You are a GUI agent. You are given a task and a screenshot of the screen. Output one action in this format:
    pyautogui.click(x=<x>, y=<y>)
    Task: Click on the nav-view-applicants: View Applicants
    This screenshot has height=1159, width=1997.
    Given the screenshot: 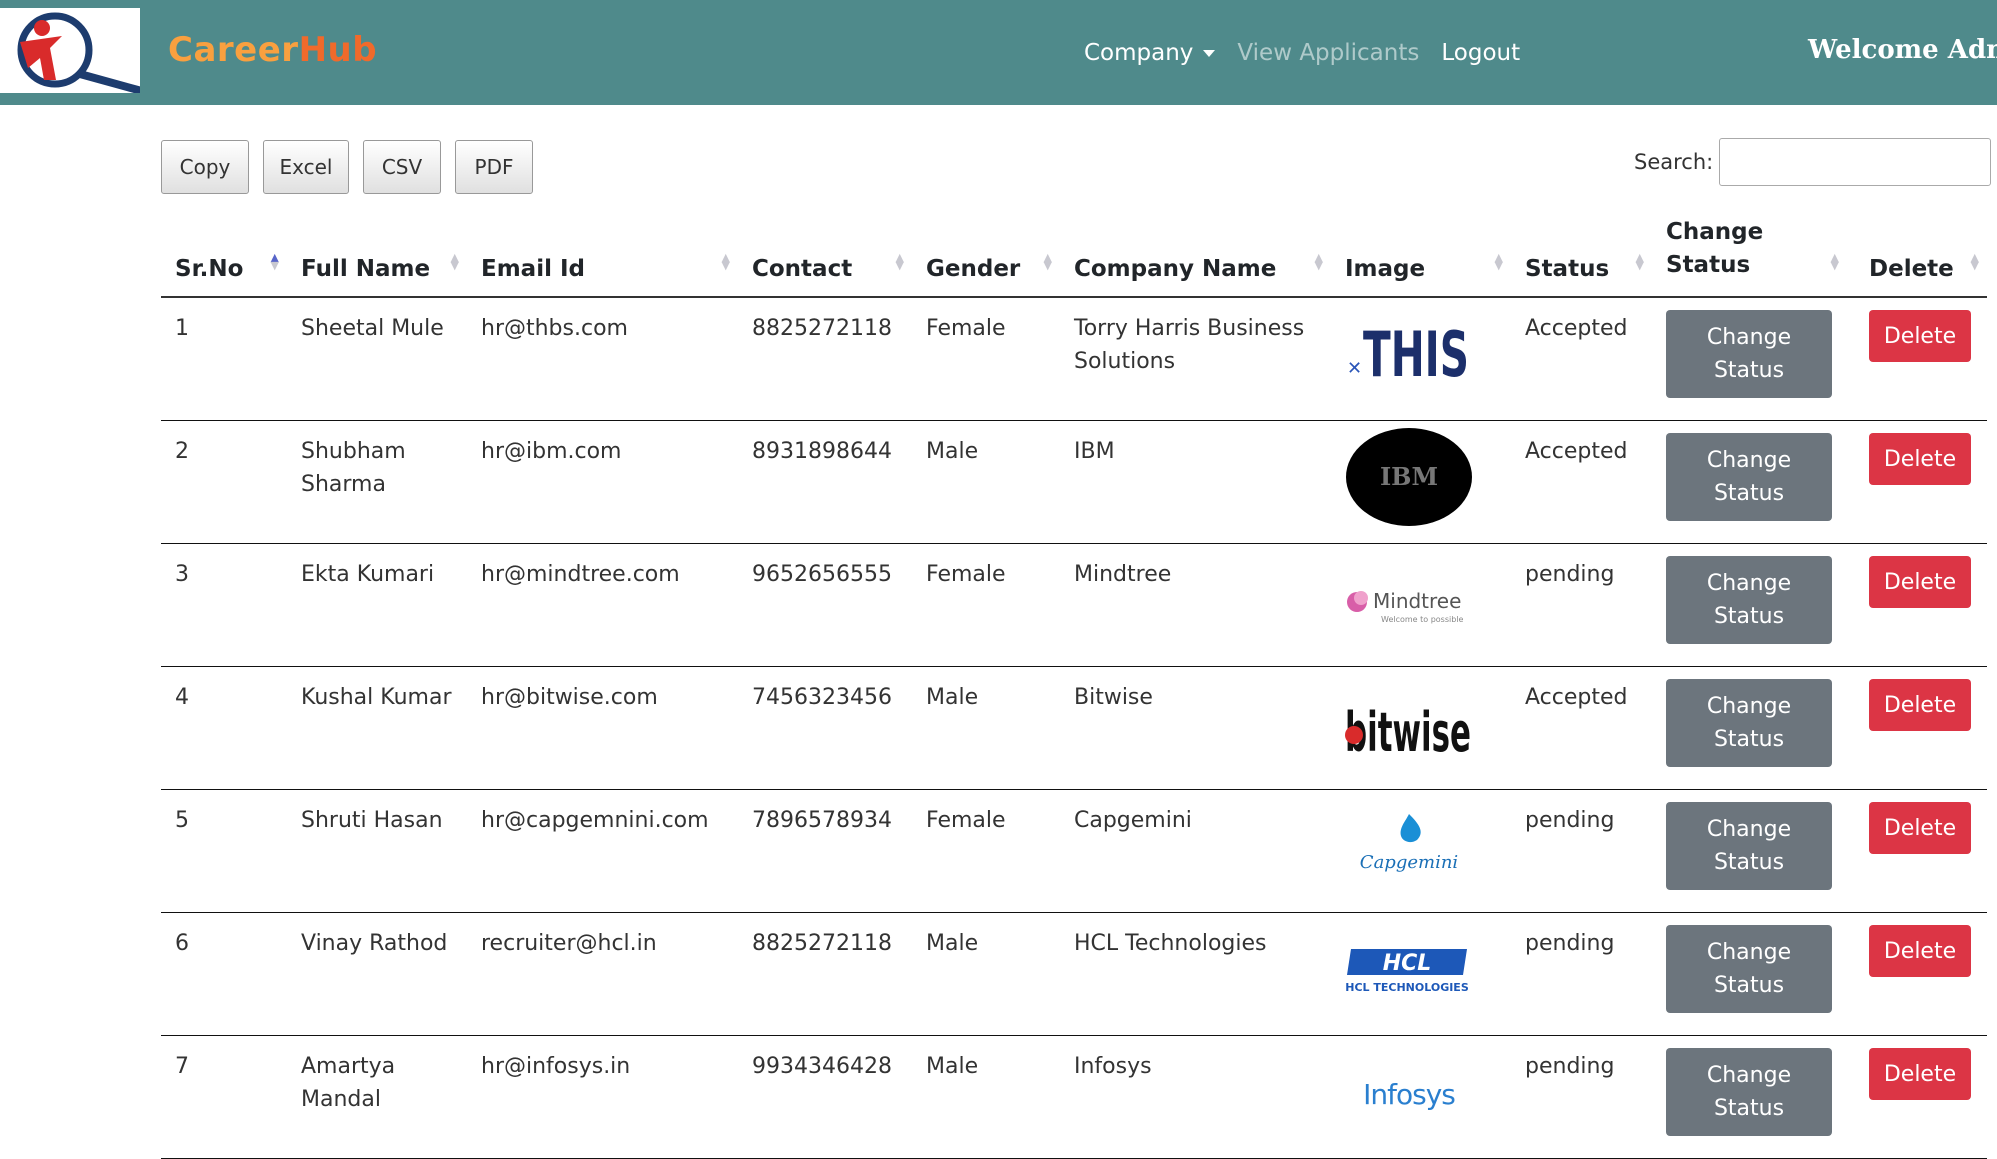 What is the action you would take?
    pyautogui.click(x=1328, y=53)
    